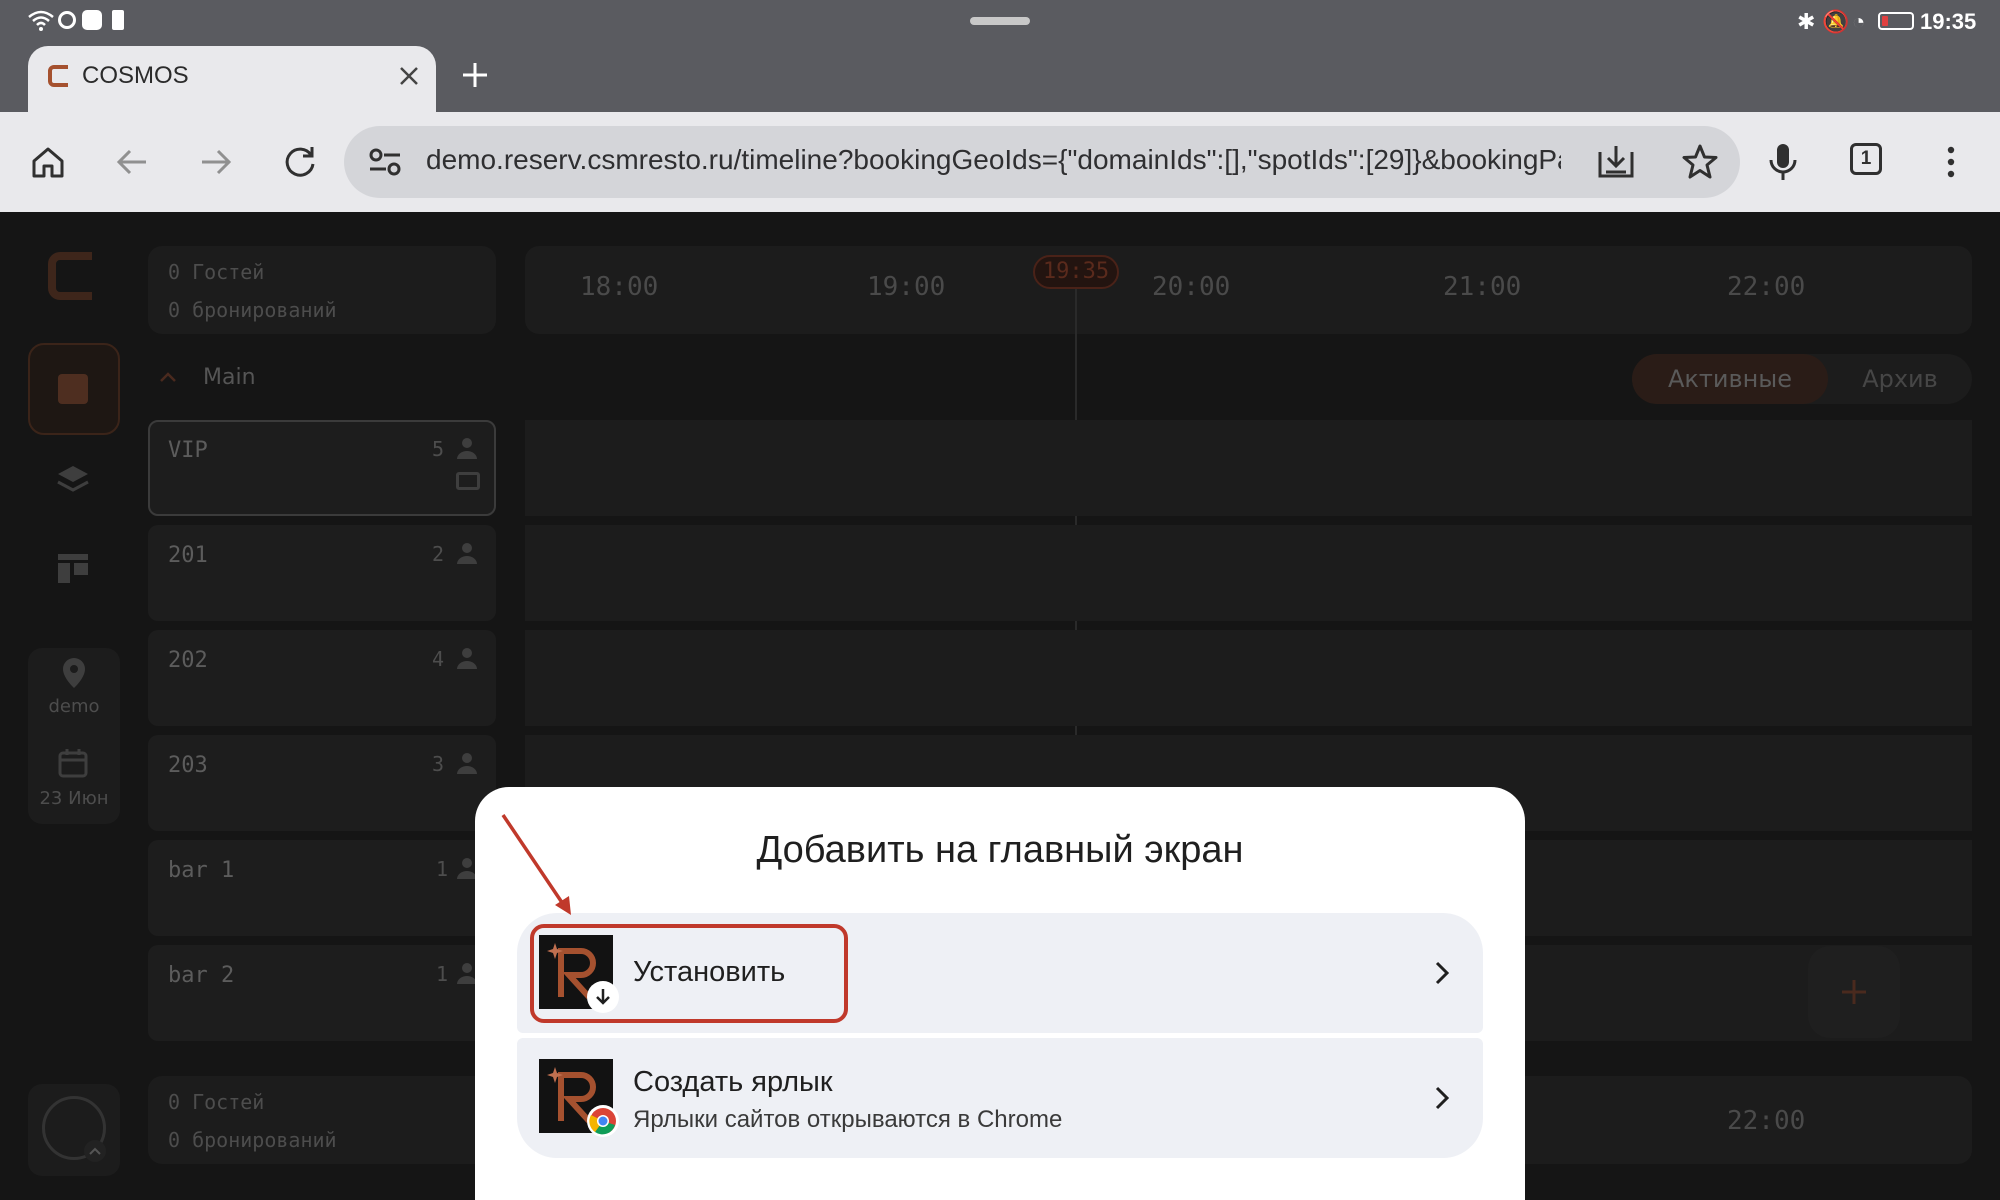 Image resolution: width=2000 pixels, height=1200 pixels. I want to click on hour-label: 20:00, so click(1191, 287).